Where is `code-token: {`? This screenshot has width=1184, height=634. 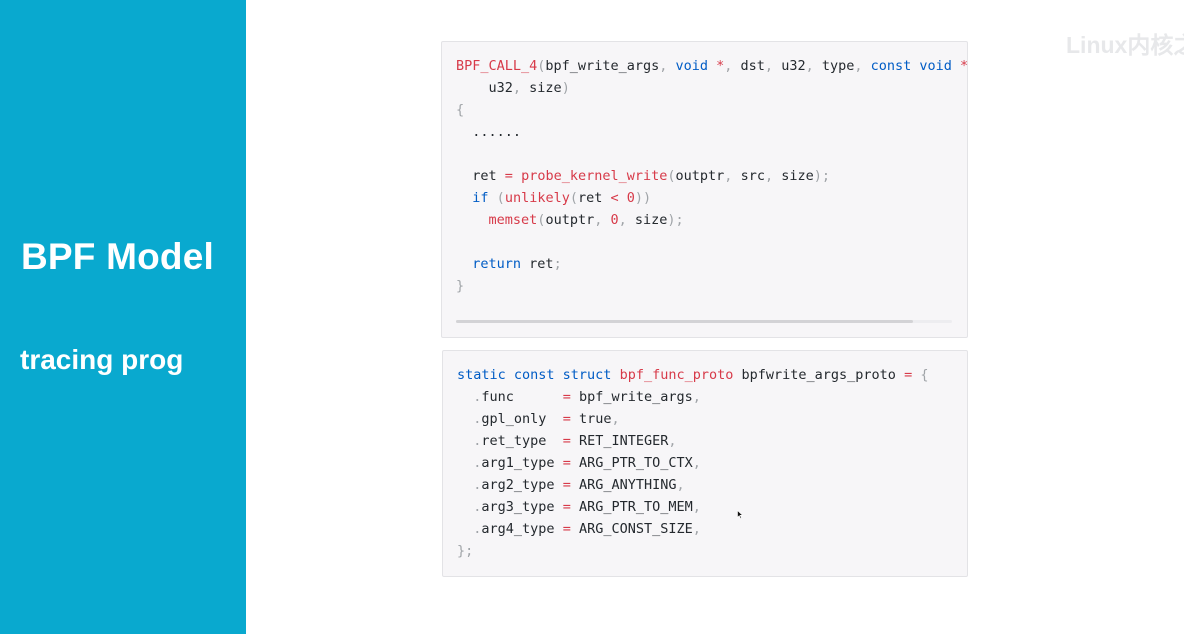
code-token: { is located at coordinates (460, 110).